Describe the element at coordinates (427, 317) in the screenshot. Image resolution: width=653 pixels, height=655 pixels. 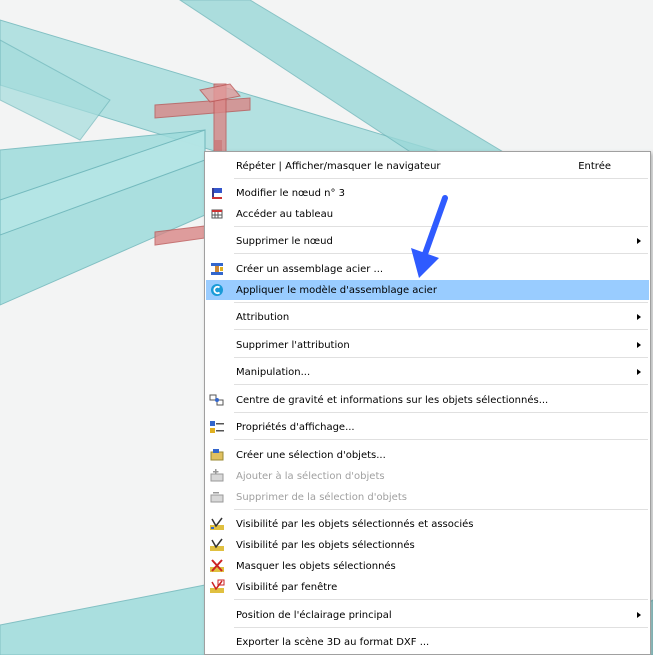
I see `menu-item-attribution: Attribution` at that location.